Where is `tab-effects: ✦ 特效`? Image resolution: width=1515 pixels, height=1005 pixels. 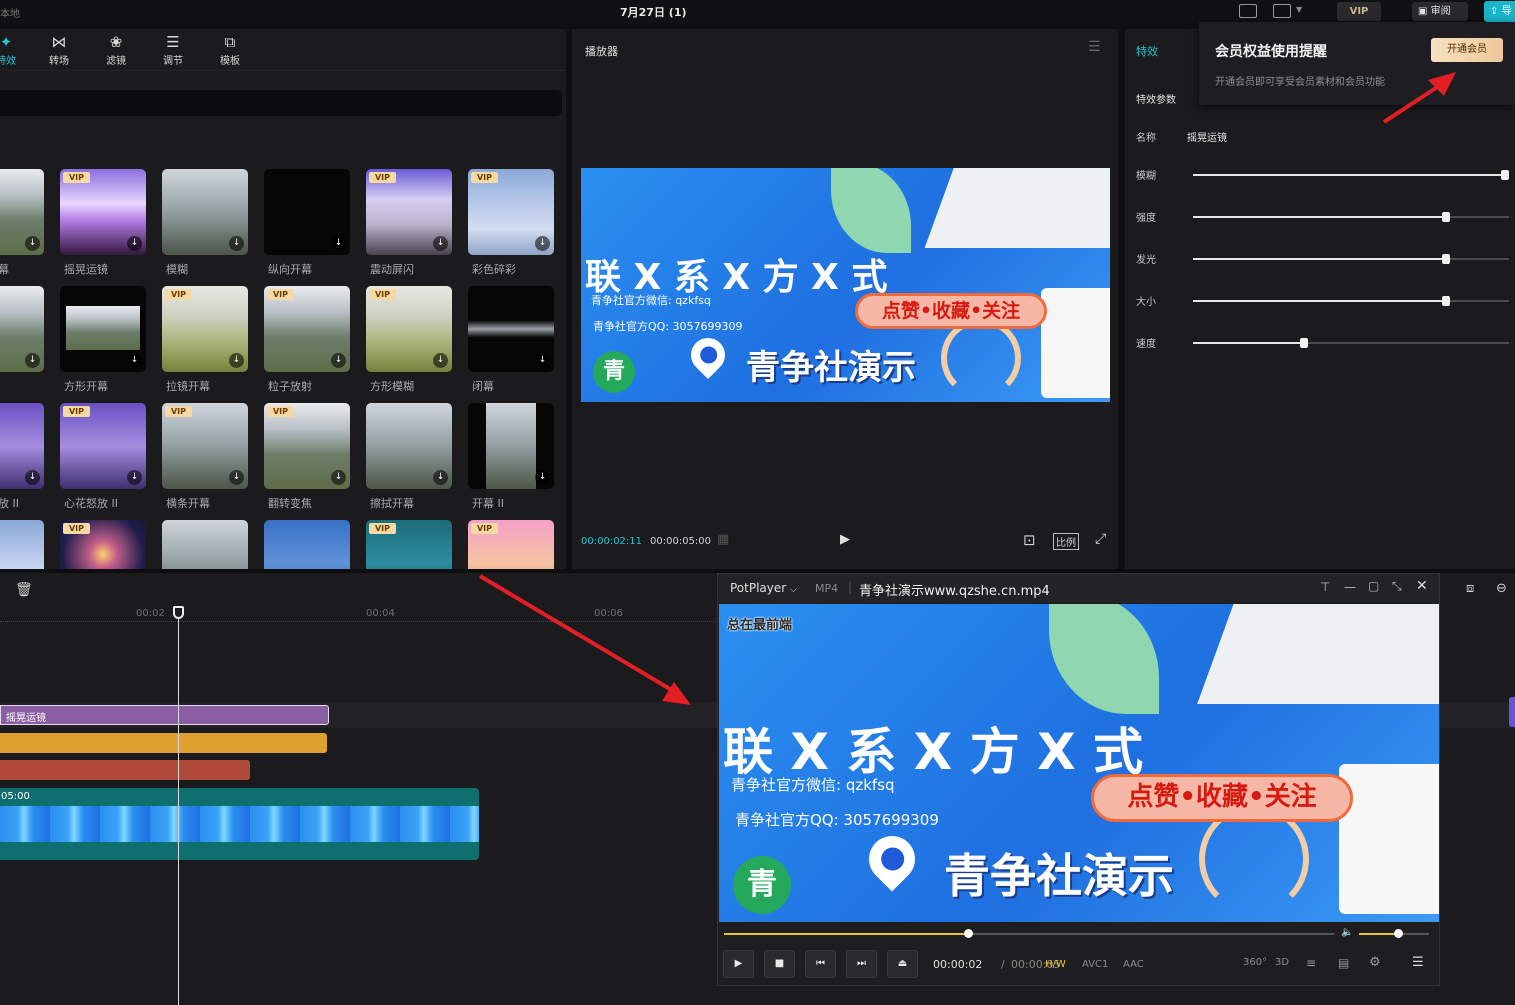
tab-effects: ✦ 特效 is located at coordinates (13, 50).